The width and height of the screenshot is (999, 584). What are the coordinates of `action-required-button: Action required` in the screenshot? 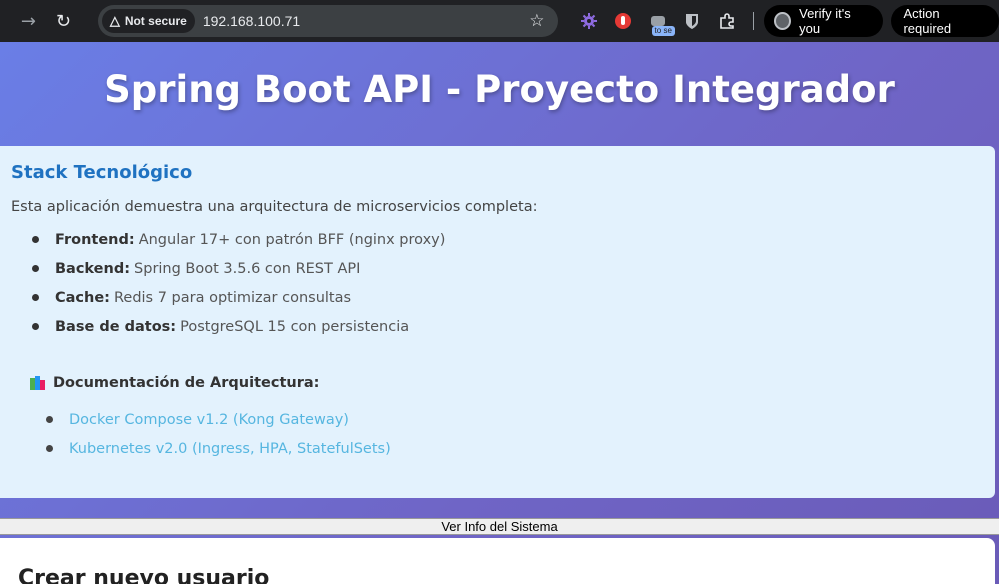 It's located at (945, 21).